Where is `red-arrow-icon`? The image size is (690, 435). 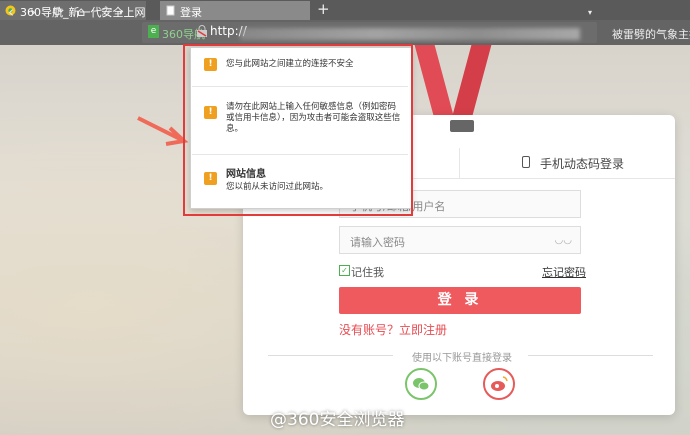 red-arrow-icon is located at coordinates (163, 131).